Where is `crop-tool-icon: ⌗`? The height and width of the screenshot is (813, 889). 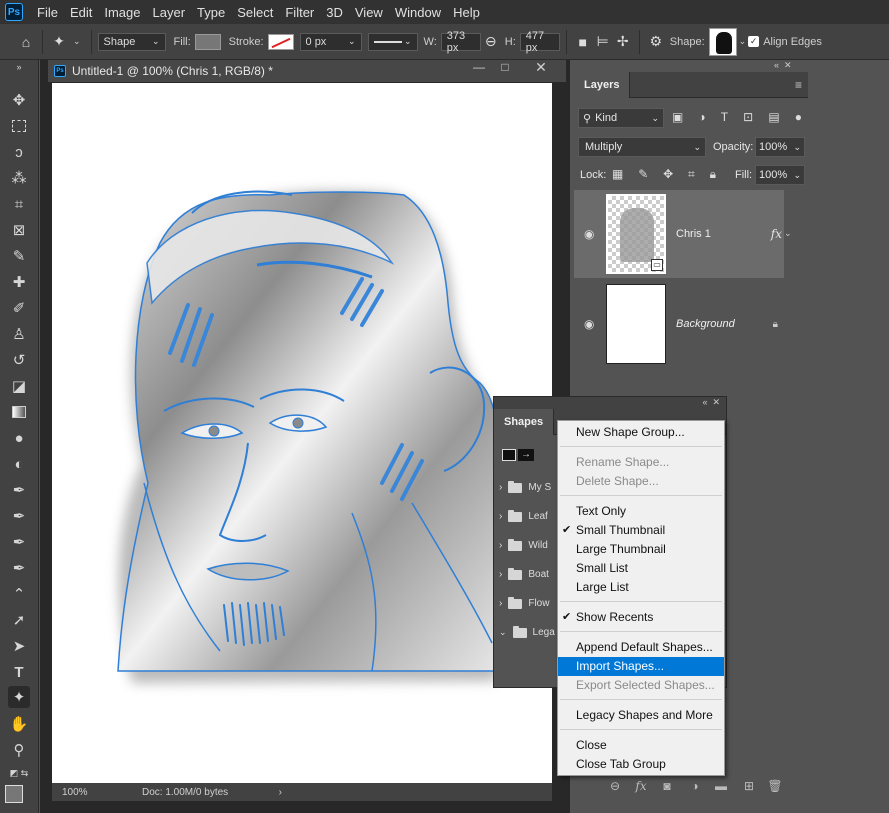
crop-tool-icon: ⌗ is located at coordinates (19, 204).